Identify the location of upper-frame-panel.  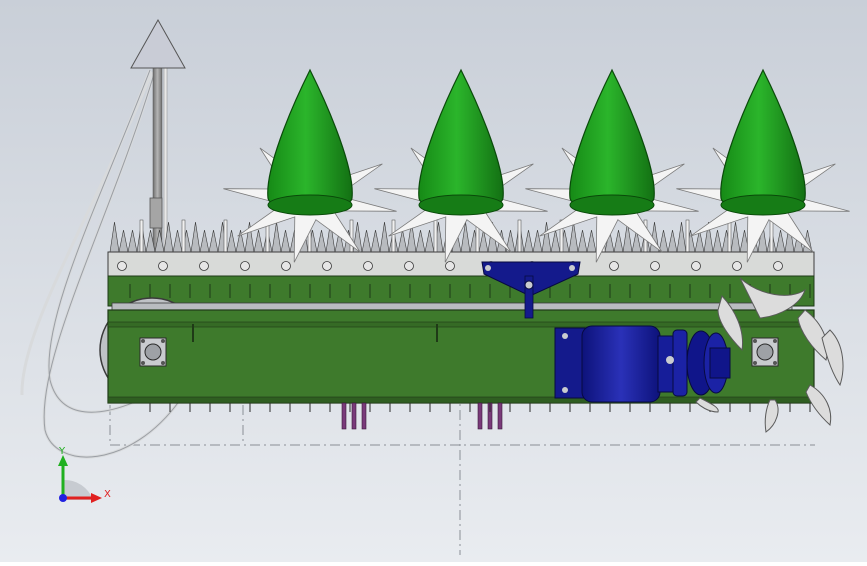
(461, 291).